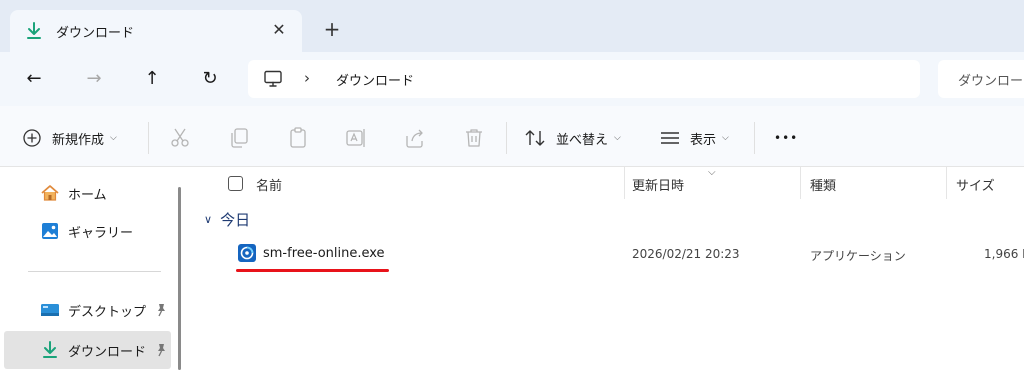  I want to click on navigation-bar: ← → ↑ ↻ › ダウンロード ダウンロード, so click(512, 79).